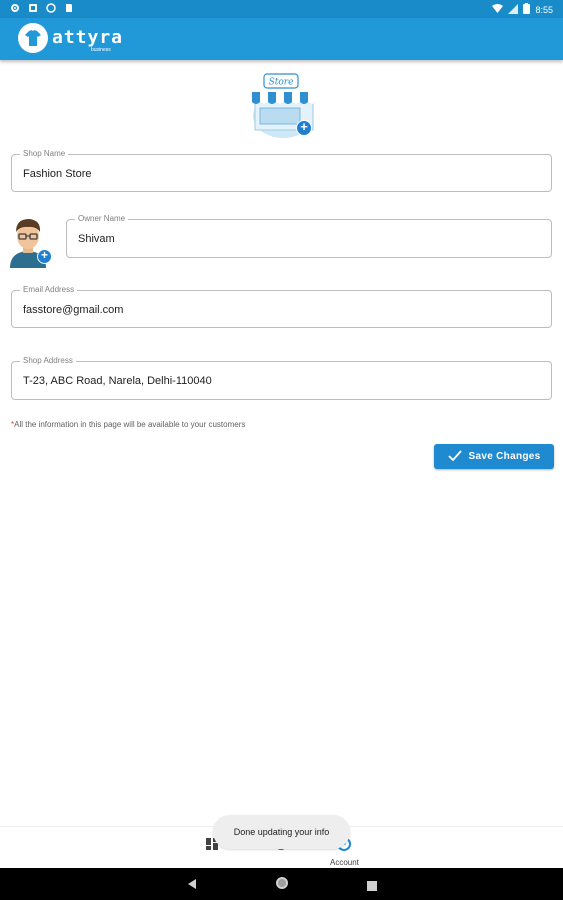  Describe the element at coordinates (504, 456) in the screenshot. I see `save-changes-label: Save Changes` at that location.